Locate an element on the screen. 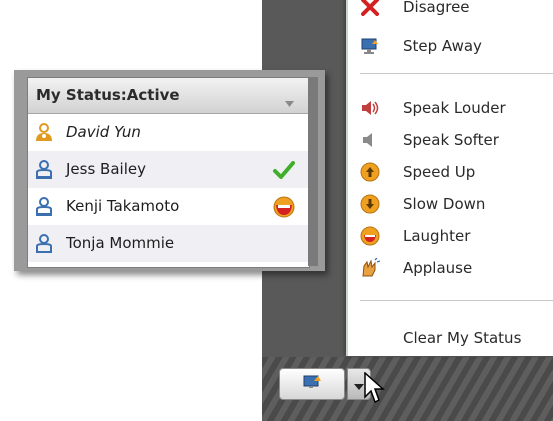  applause-icon is located at coordinates (370, 268).